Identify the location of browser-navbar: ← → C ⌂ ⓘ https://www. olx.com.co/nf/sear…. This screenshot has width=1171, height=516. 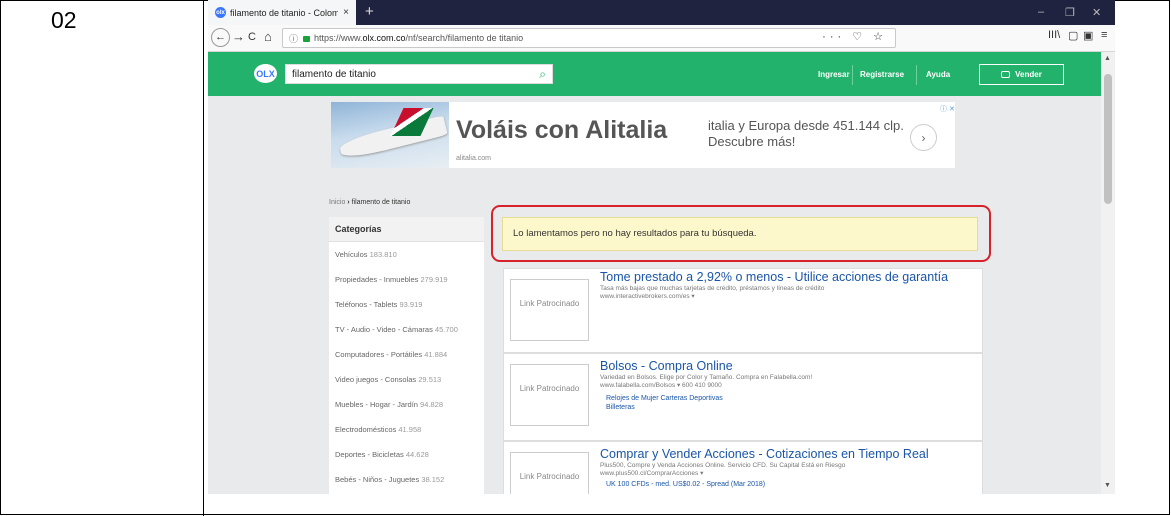
(661, 38).